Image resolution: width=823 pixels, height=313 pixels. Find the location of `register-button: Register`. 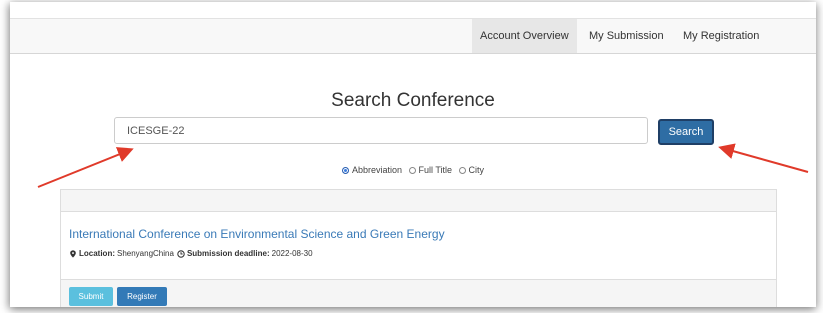

register-button: Register is located at coordinates (142, 296).